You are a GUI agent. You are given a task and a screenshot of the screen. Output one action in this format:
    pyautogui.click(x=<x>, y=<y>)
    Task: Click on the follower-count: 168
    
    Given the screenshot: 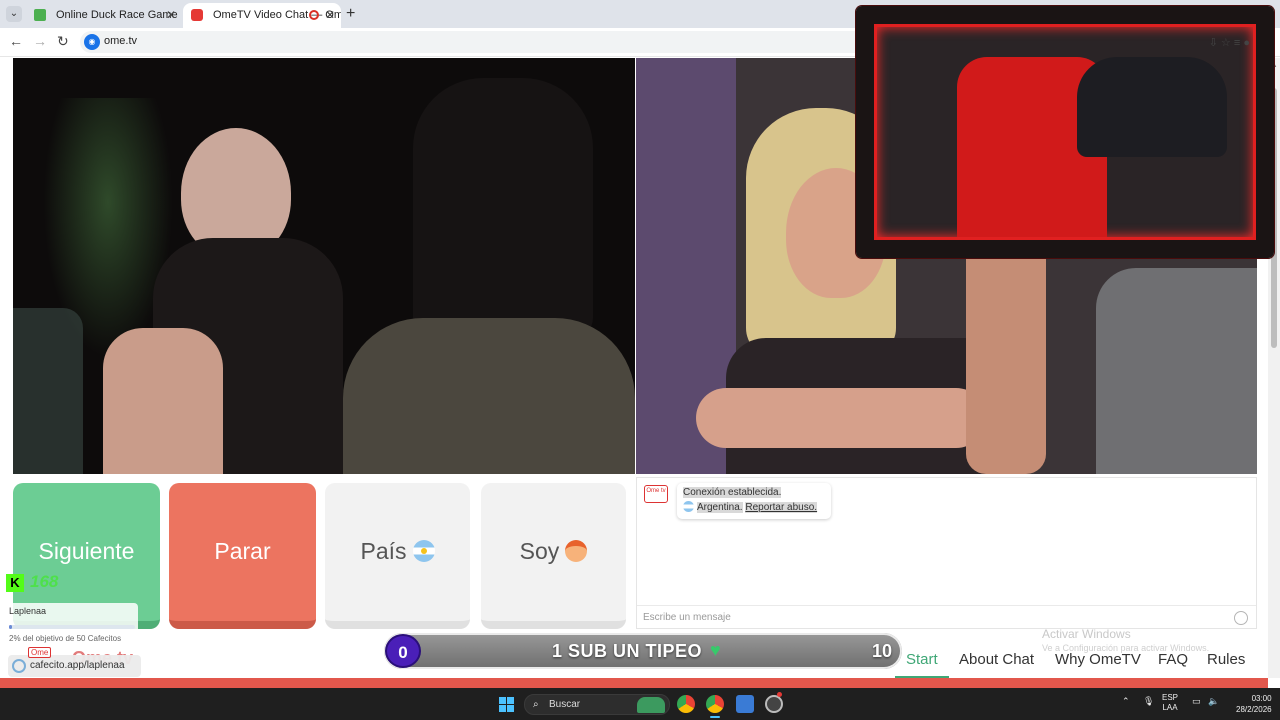 What is the action you would take?
    pyautogui.click(x=44, y=581)
    